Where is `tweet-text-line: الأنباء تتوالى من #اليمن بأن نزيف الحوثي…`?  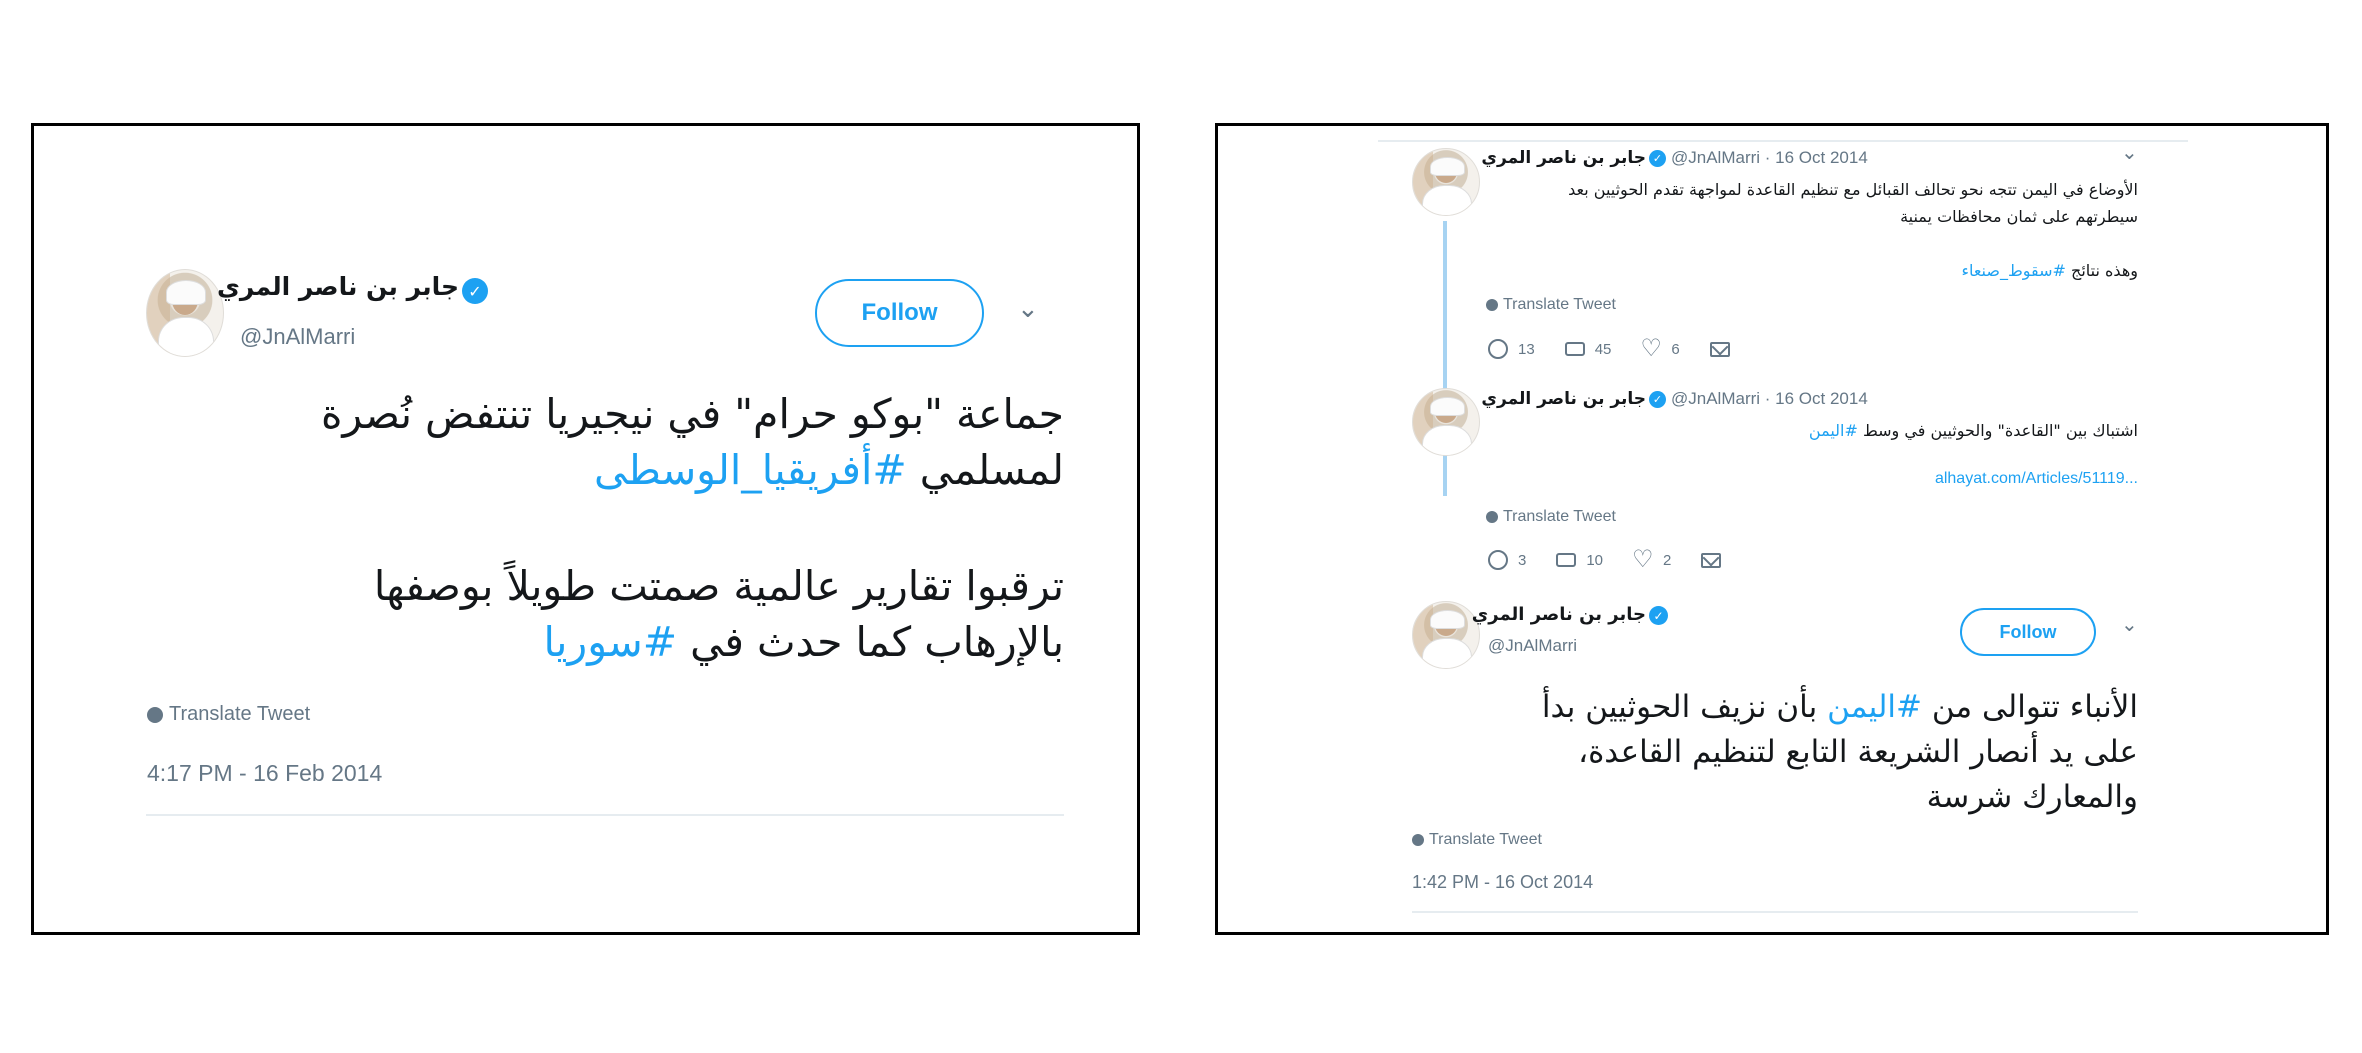
tweet-text-line: الأنباء تتوالى من #اليمن بأن نزيف الحوثي… is located at coordinates (1839, 707).